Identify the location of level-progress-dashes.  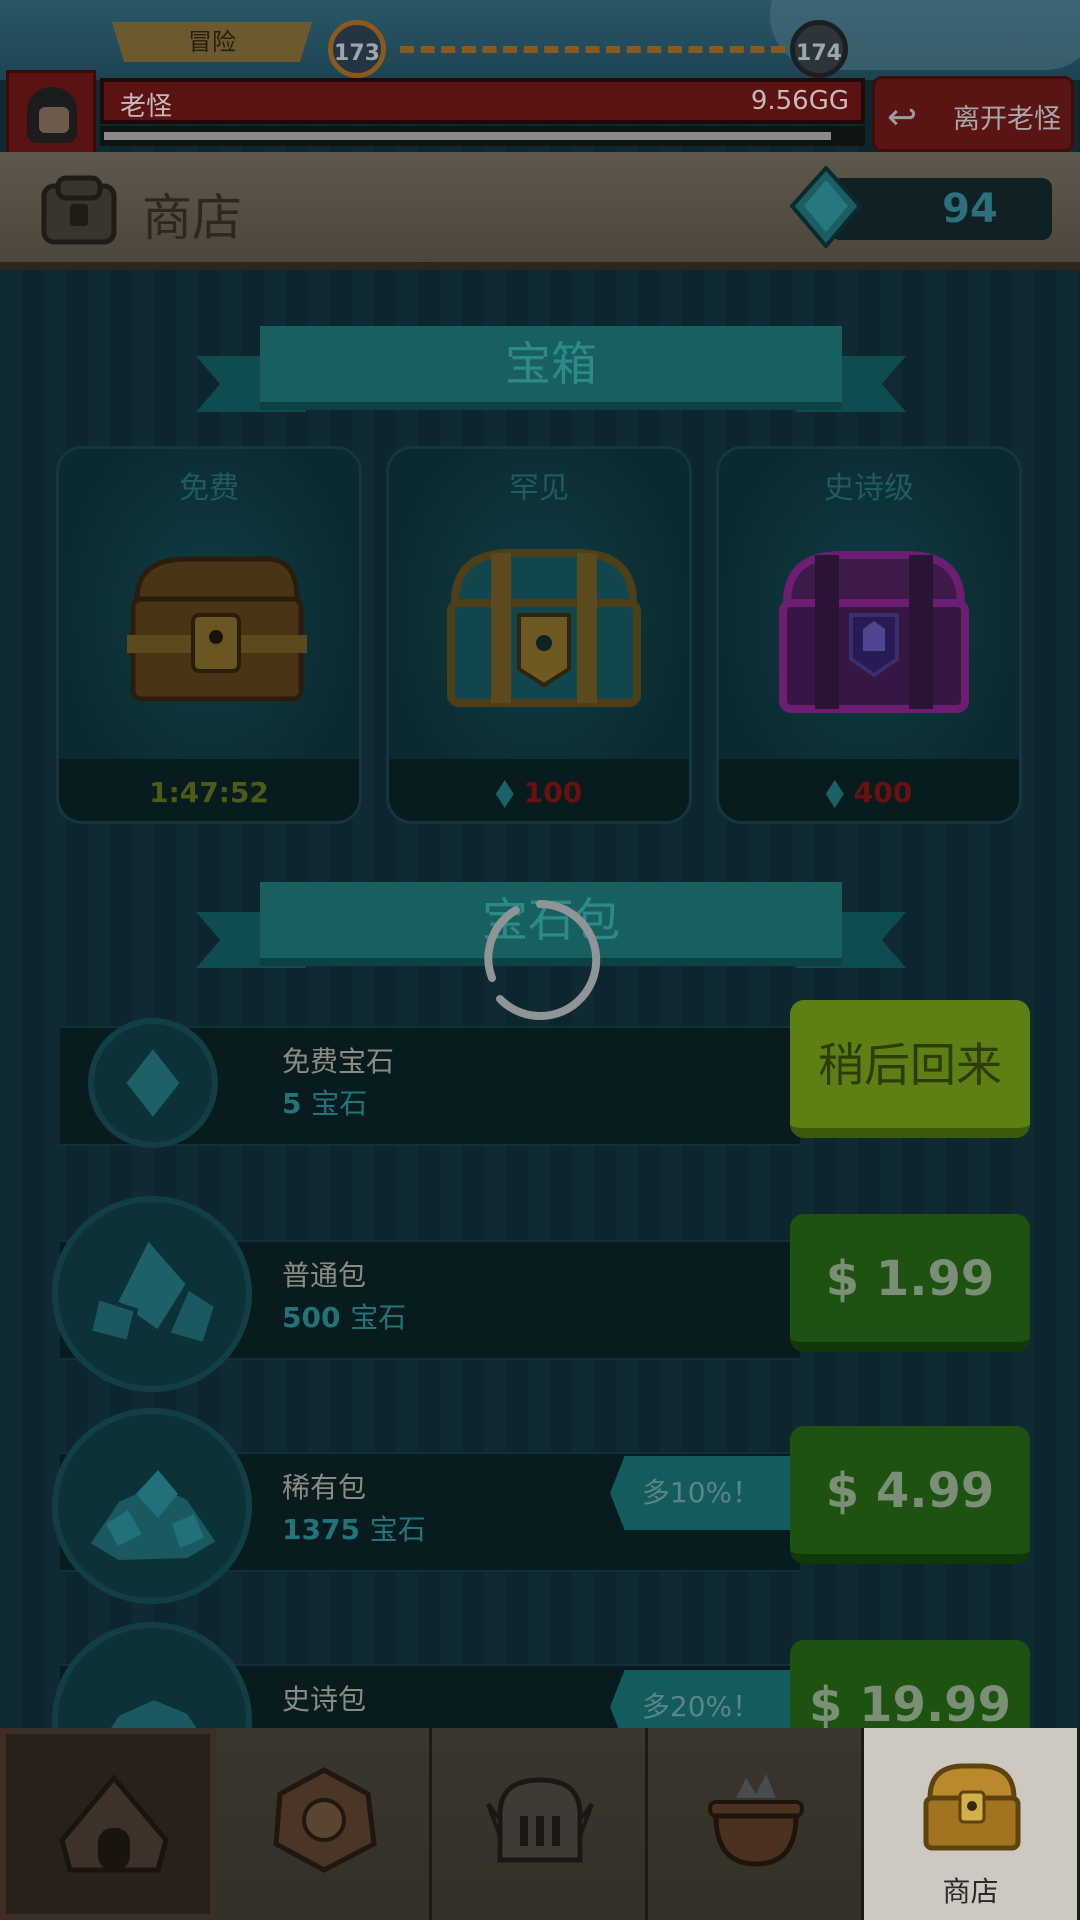
(592, 49).